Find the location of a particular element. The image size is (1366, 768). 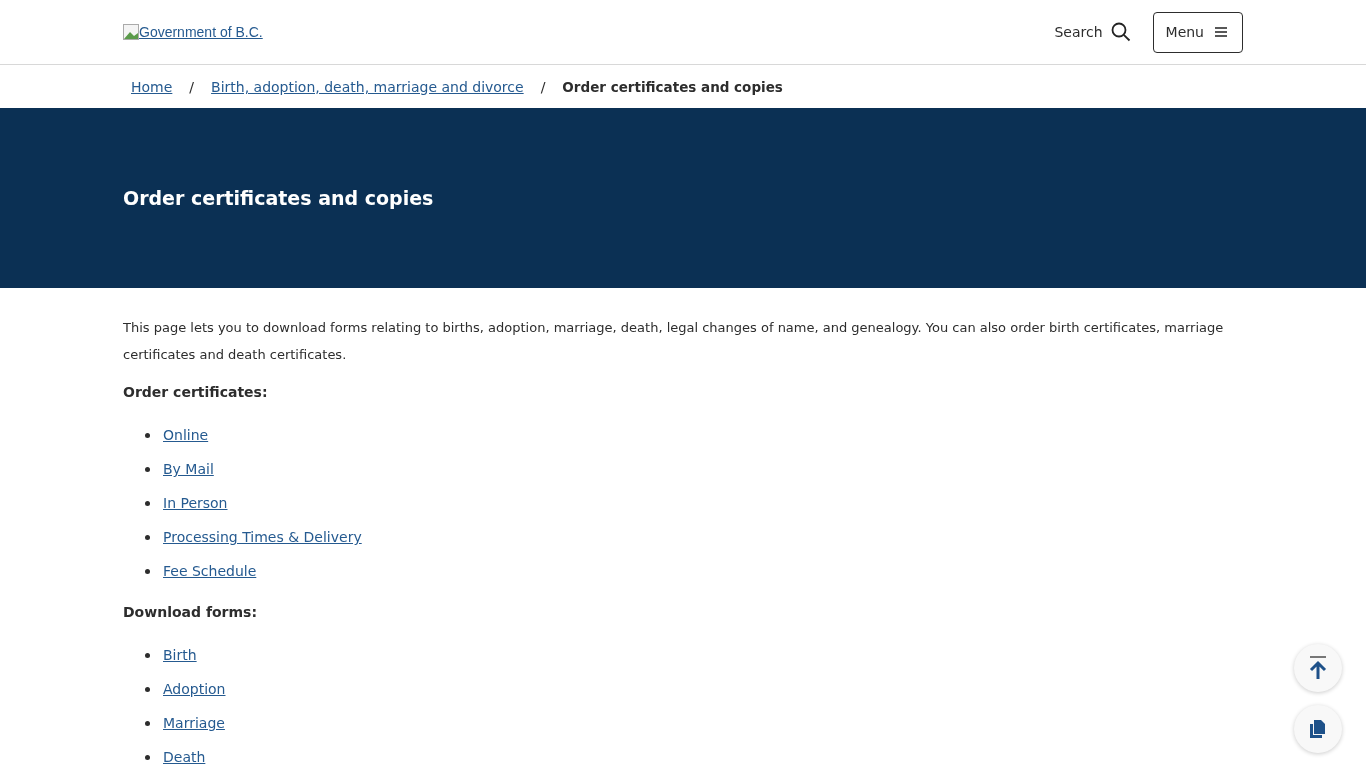

section-heading: Download forms: is located at coordinates (191, 612).